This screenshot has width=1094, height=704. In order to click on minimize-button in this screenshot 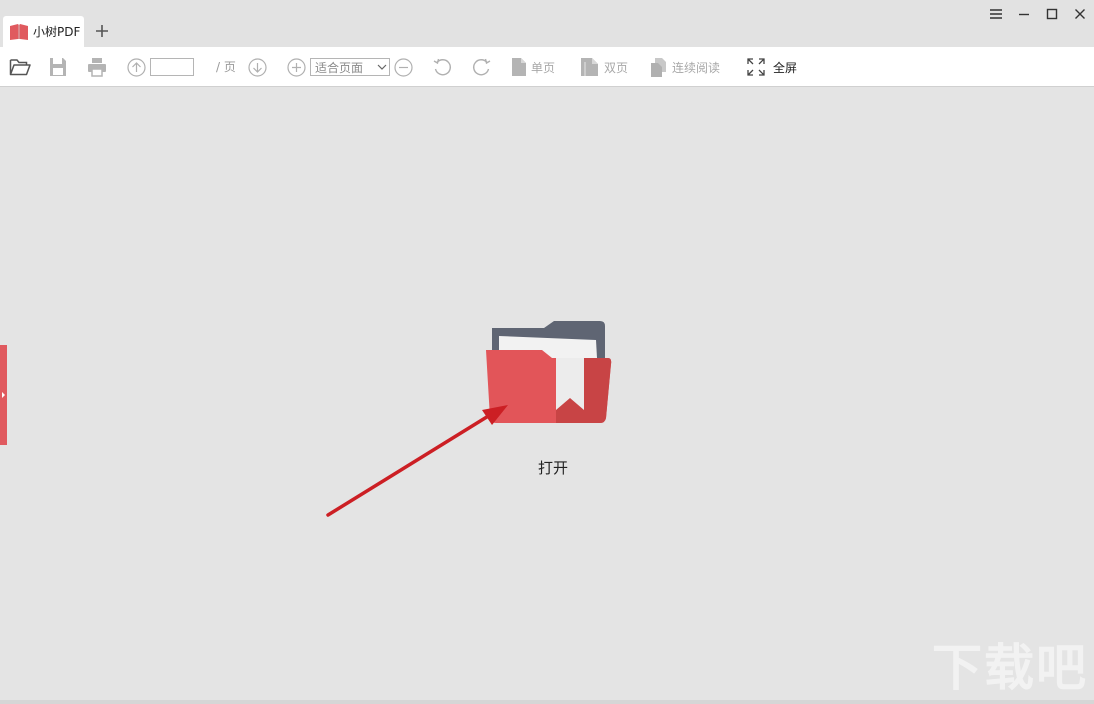, I will do `click(1024, 14)`.